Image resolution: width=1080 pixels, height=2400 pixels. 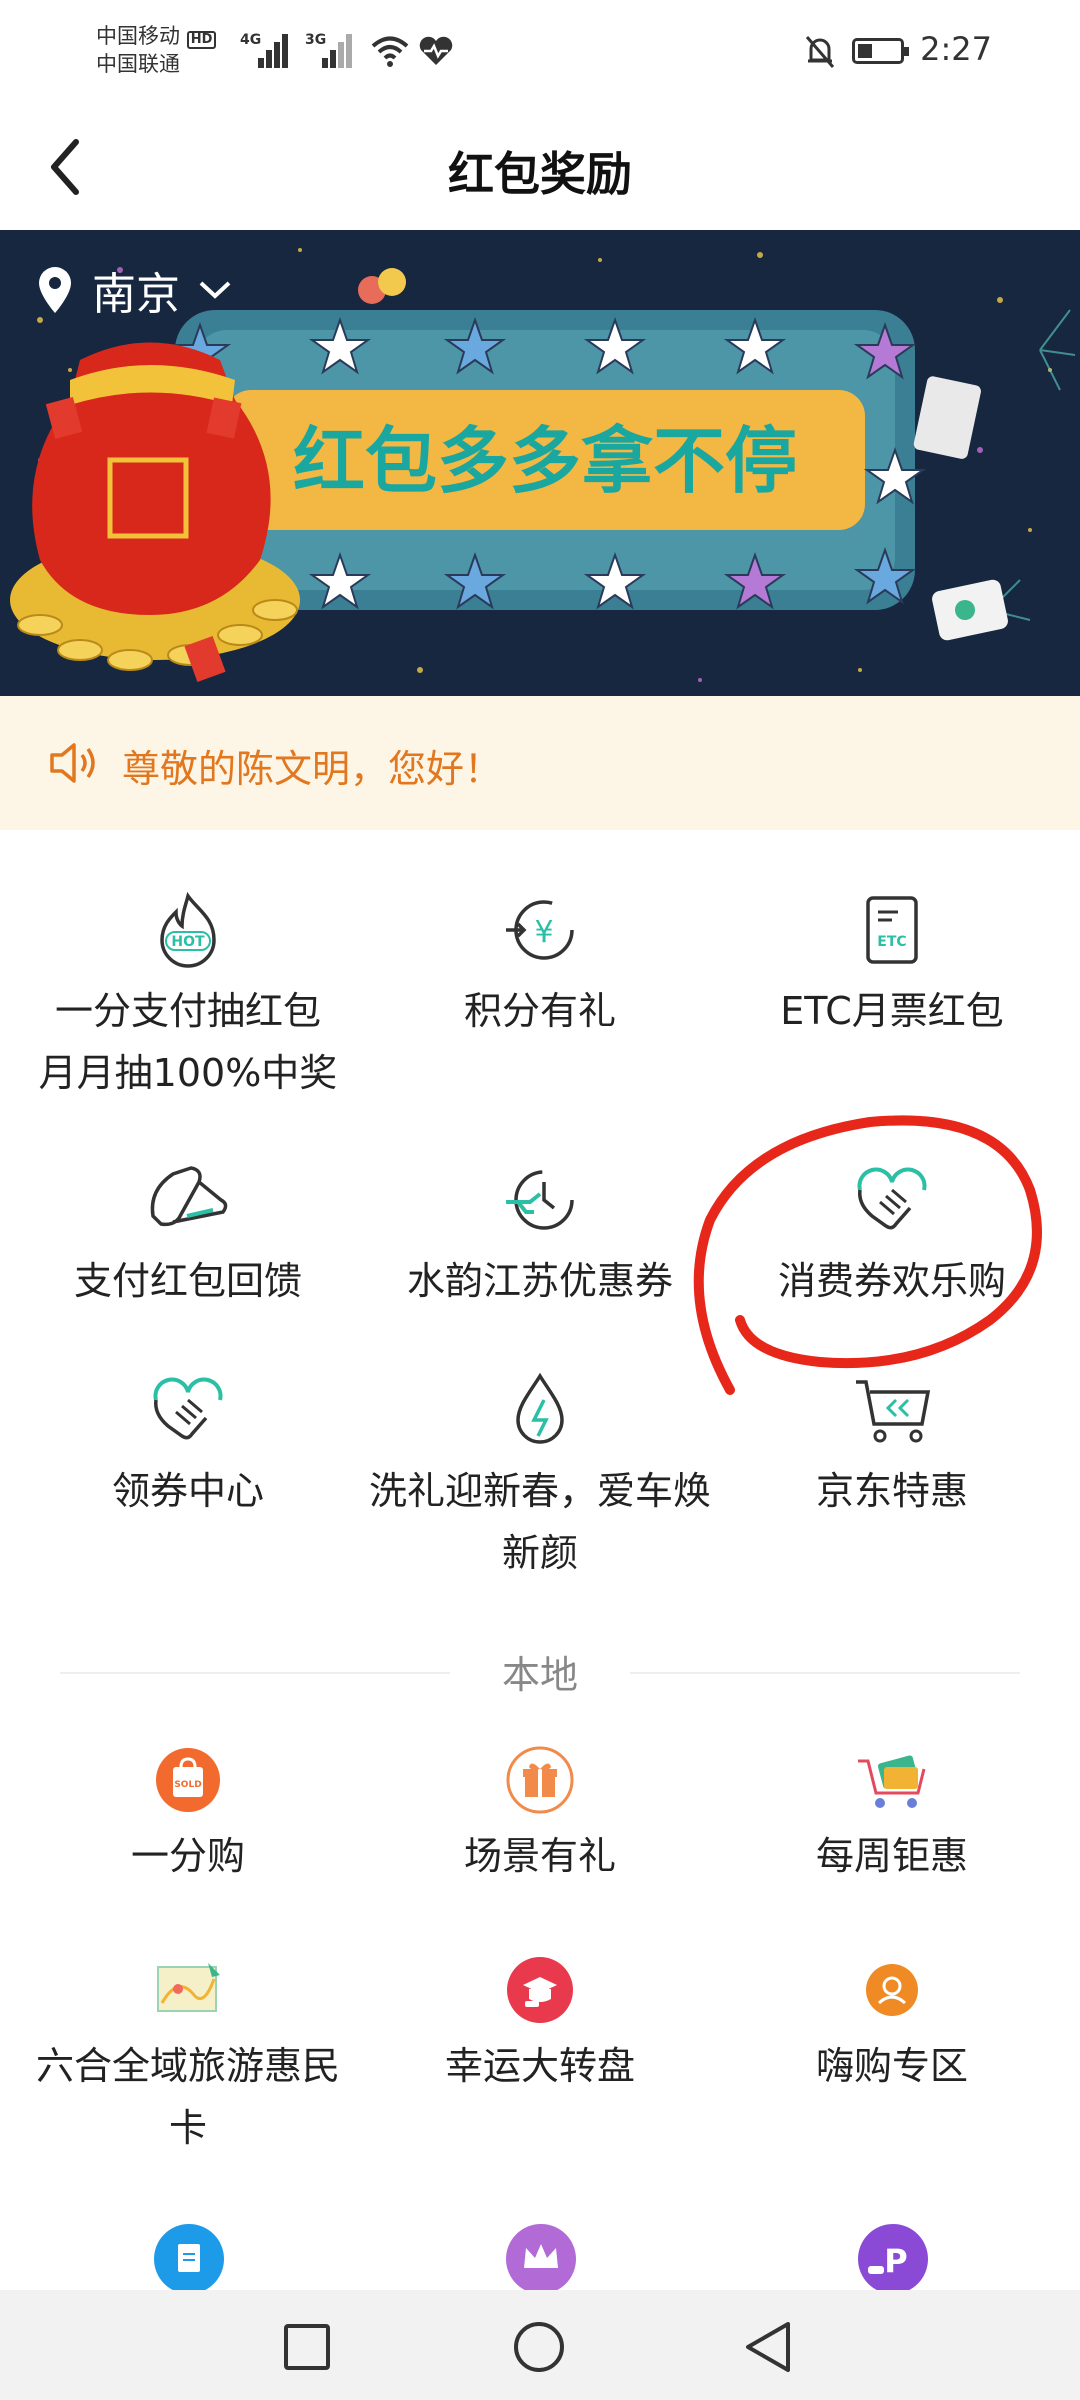 I want to click on home-icon, so click(x=539, y=2347).